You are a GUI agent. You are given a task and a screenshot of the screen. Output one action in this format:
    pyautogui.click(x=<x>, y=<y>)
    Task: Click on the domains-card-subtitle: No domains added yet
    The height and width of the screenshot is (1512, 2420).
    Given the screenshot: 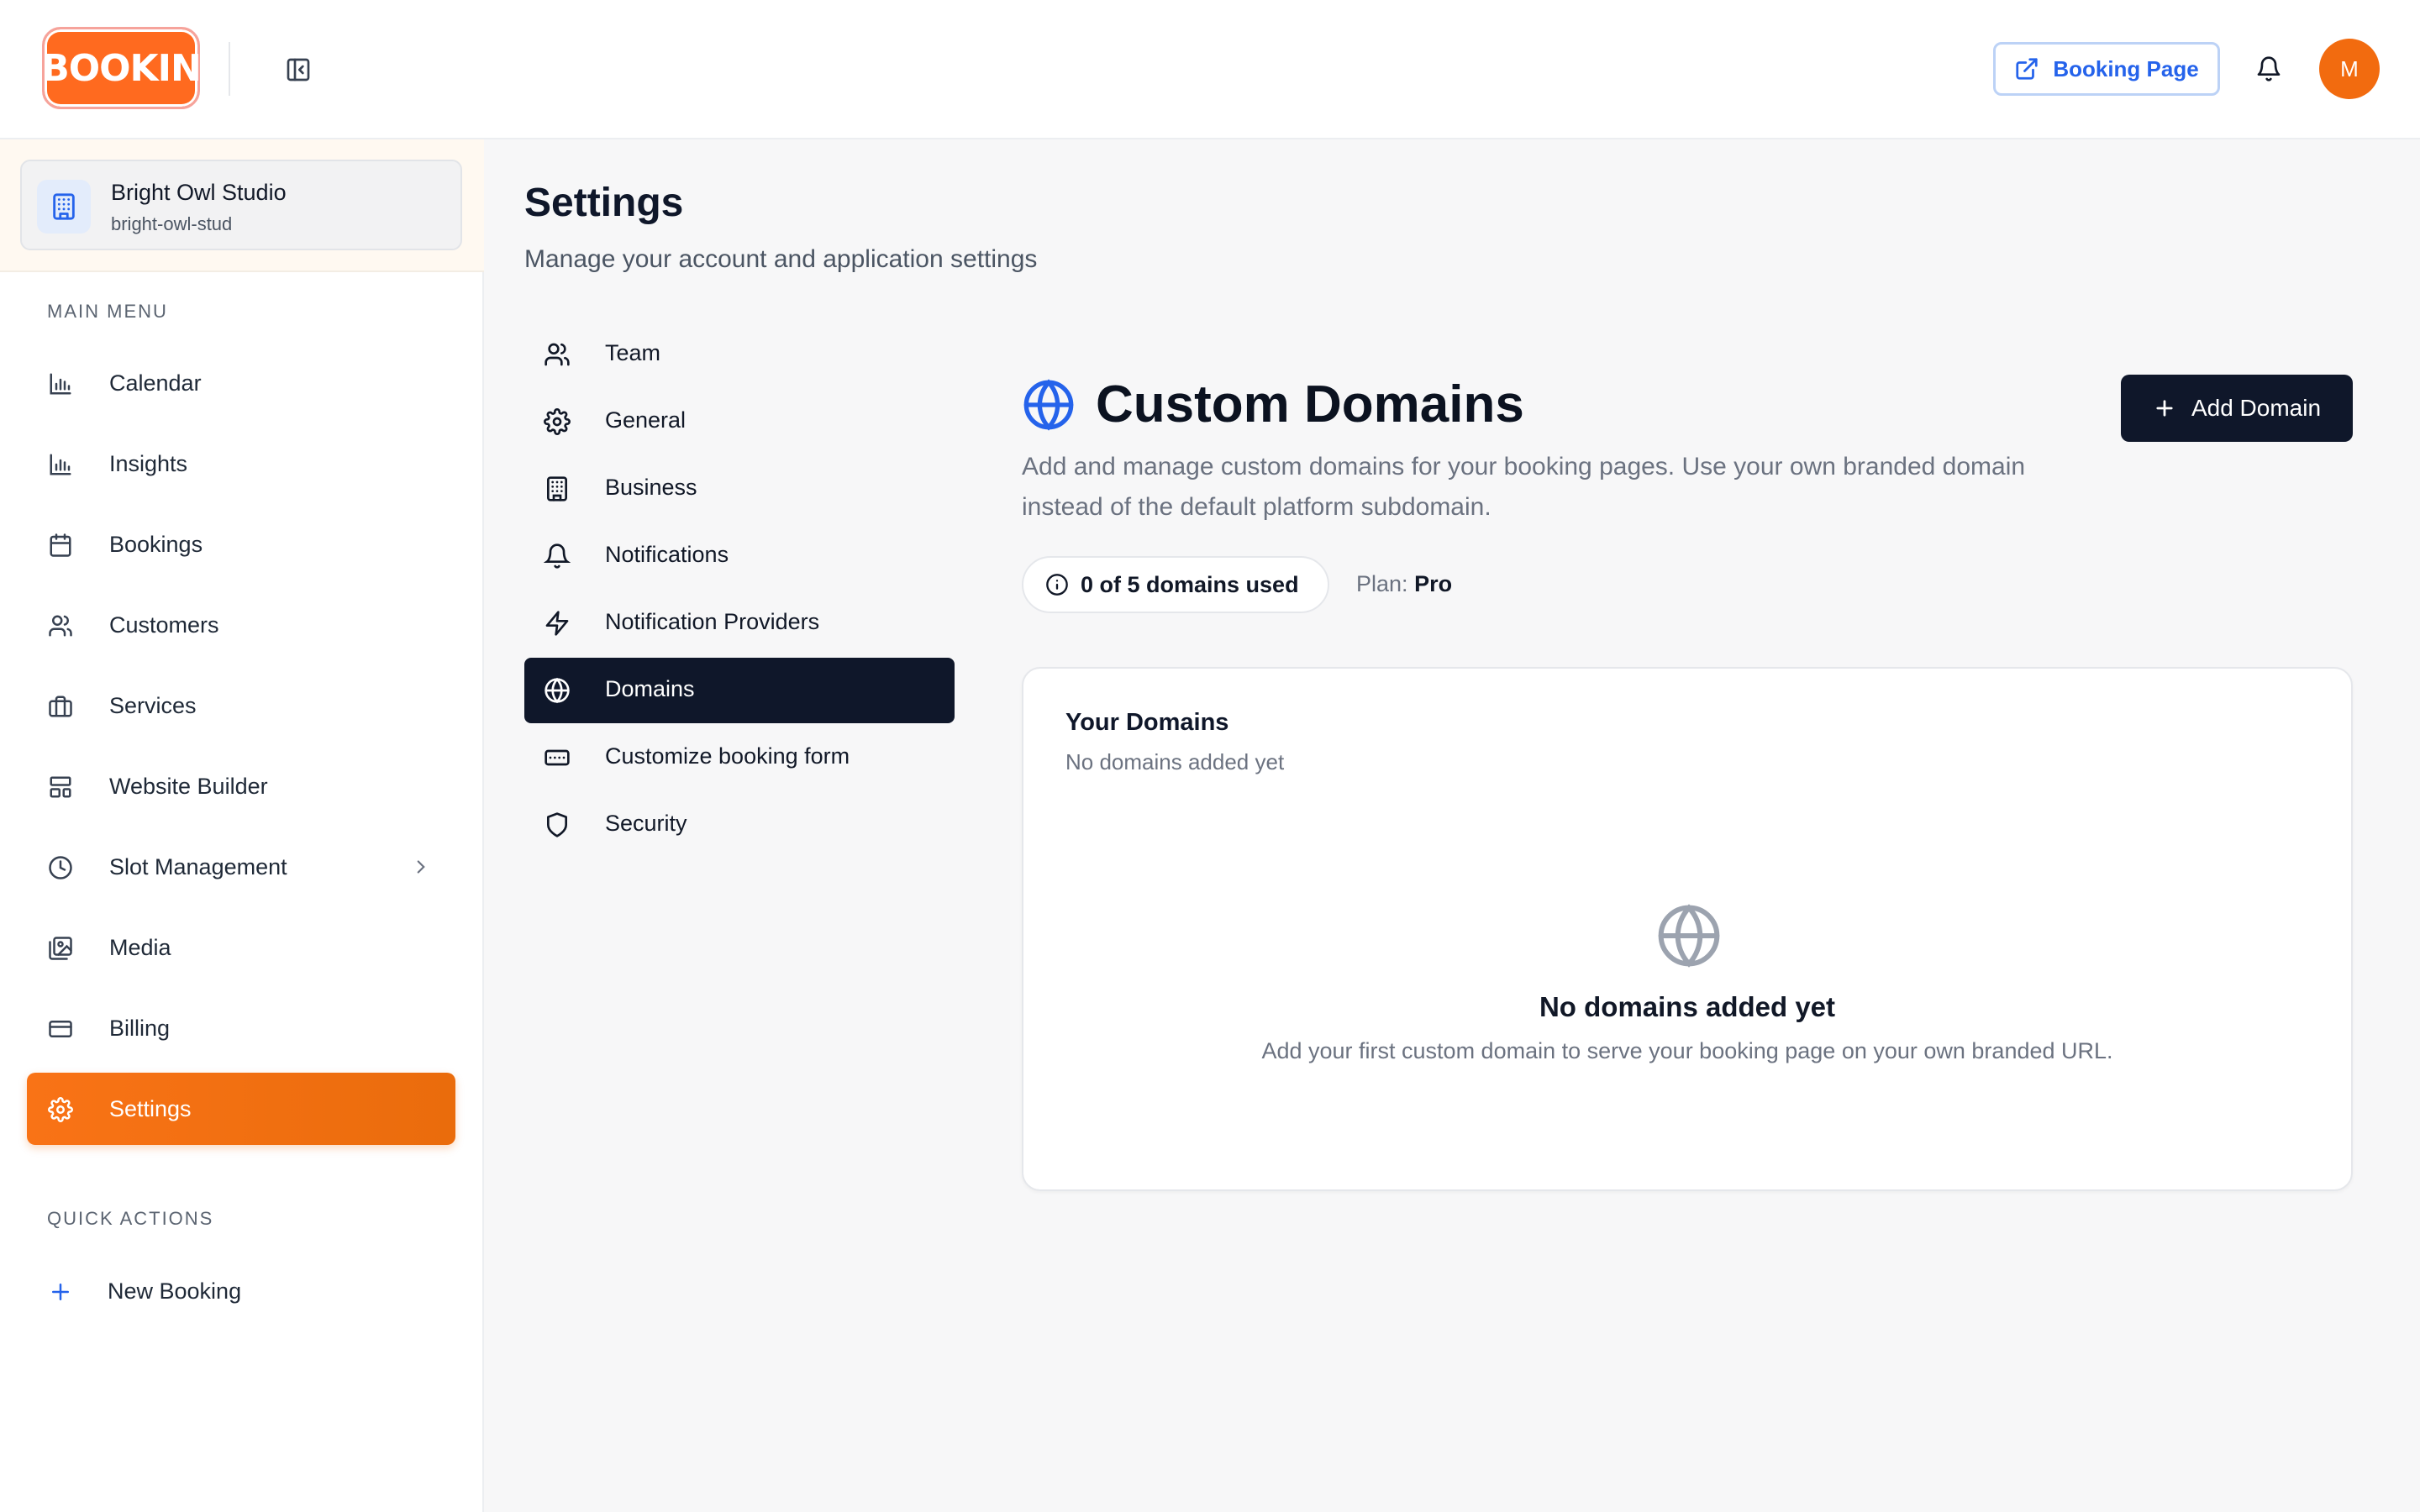 What is the action you would take?
    pyautogui.click(x=1175, y=761)
    